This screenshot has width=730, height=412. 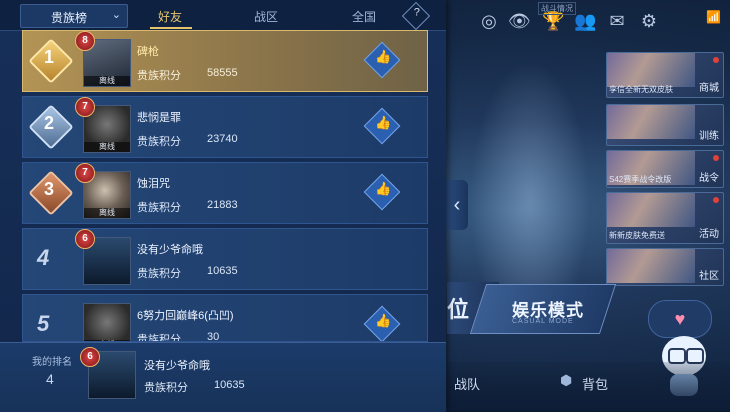 I want to click on battlepass-label: 战令, so click(x=709, y=178).